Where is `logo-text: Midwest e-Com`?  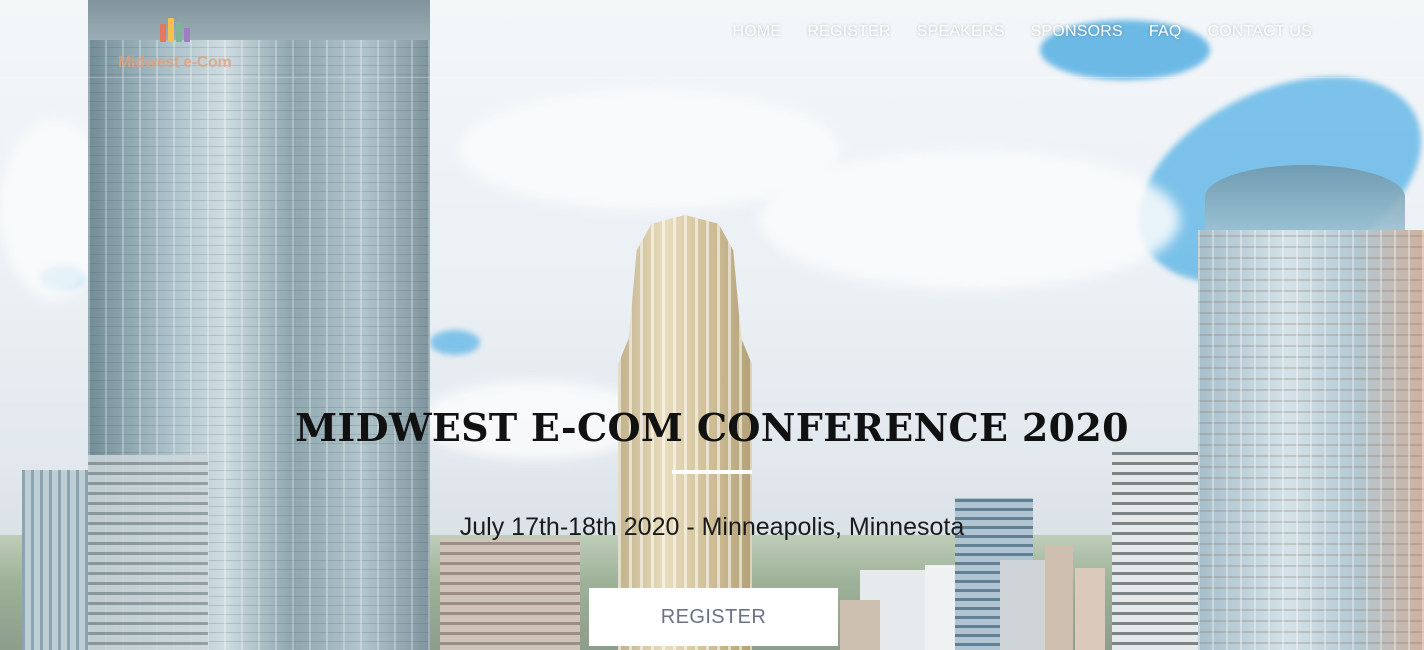
logo-text: Midwest e-Com is located at coordinates (175, 62).